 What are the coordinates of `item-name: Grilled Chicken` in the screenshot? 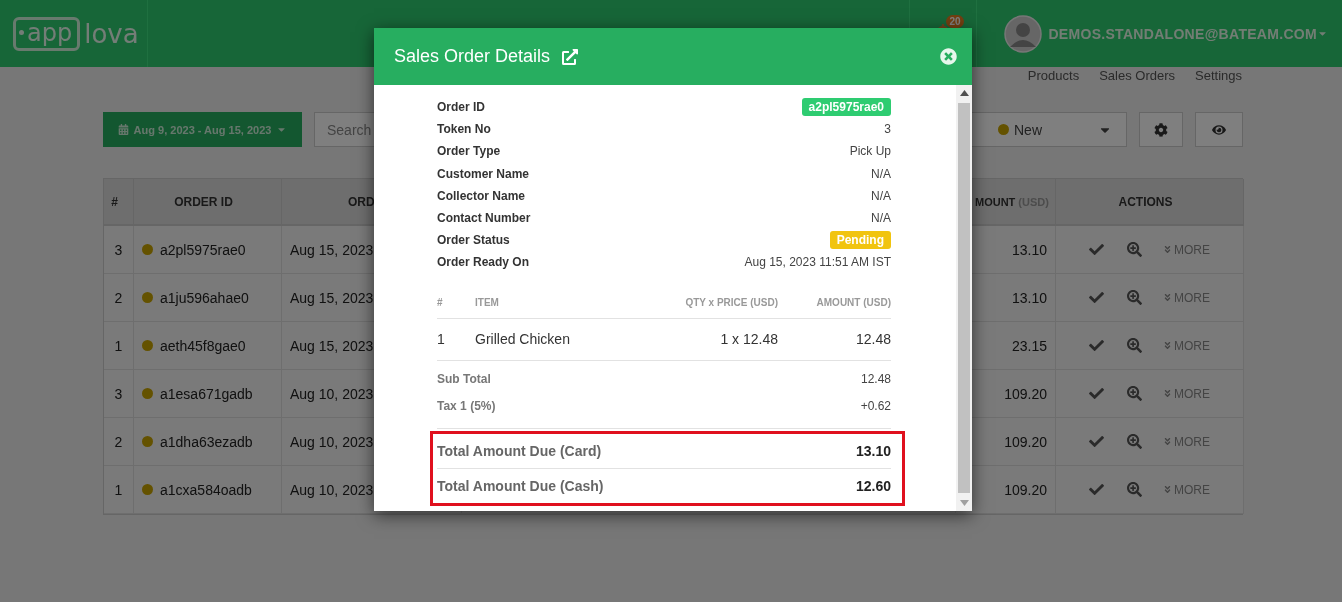 It's located at (522, 339).